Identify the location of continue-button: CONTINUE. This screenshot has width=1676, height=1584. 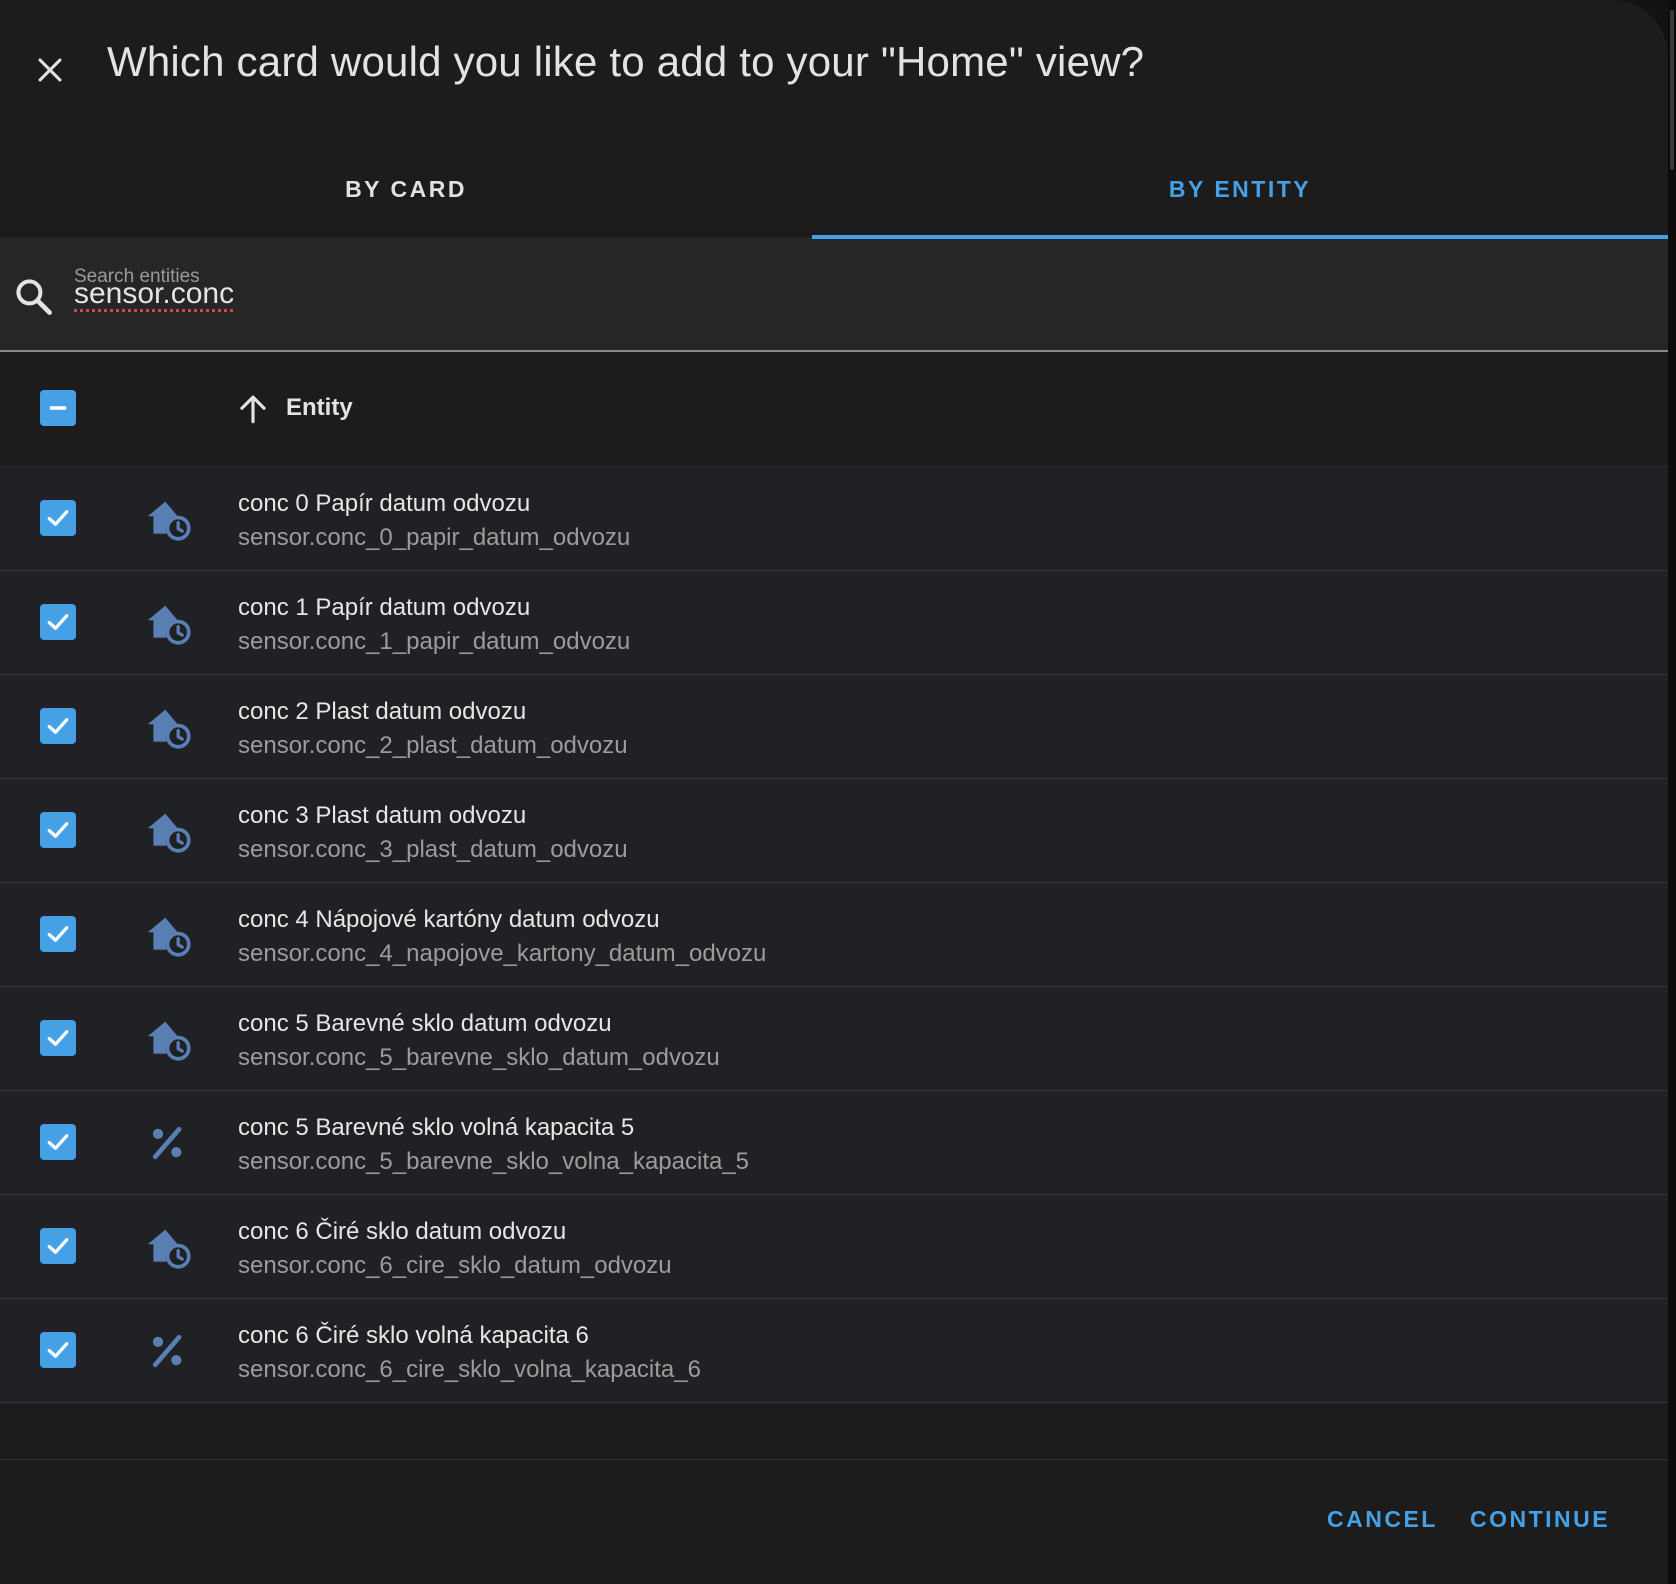
(1540, 1519).